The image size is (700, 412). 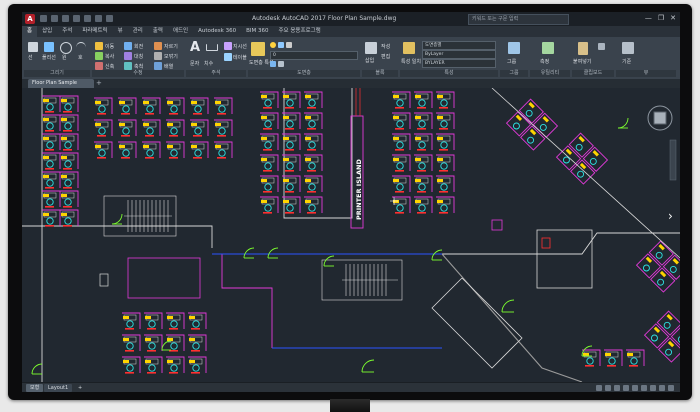 What do you see at coordinates (299, 31) in the screenshot?
I see `tab-featured-apps: 주요 응용프로그램` at bounding box center [299, 31].